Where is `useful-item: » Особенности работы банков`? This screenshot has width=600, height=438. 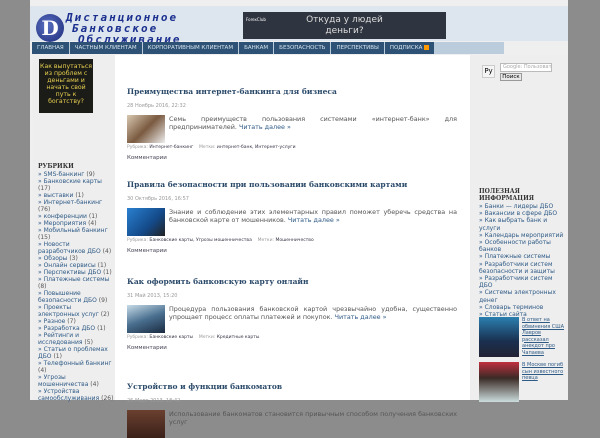
useful-item: » Особенности работы банков is located at coordinates (523, 246).